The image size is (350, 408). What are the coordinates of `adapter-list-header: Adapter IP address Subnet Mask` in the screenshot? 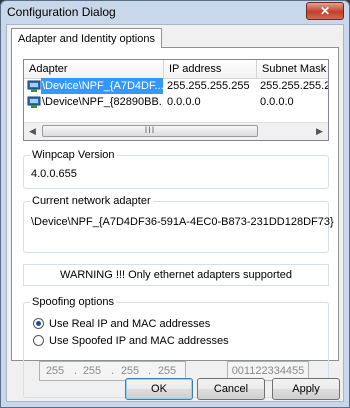 It's located at (176, 69).